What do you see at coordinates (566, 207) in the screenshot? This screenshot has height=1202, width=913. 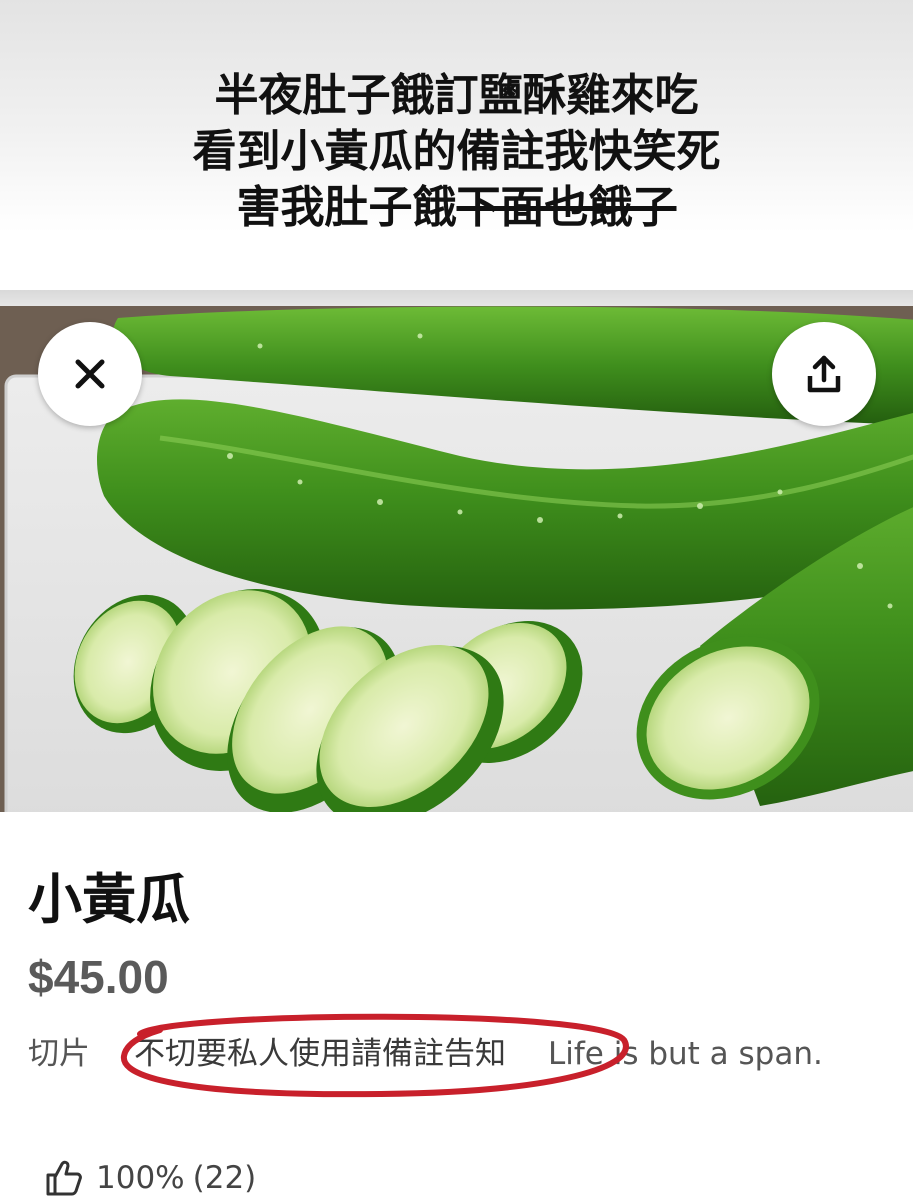 I see `caption-line-3-struck: 下面也餓了` at bounding box center [566, 207].